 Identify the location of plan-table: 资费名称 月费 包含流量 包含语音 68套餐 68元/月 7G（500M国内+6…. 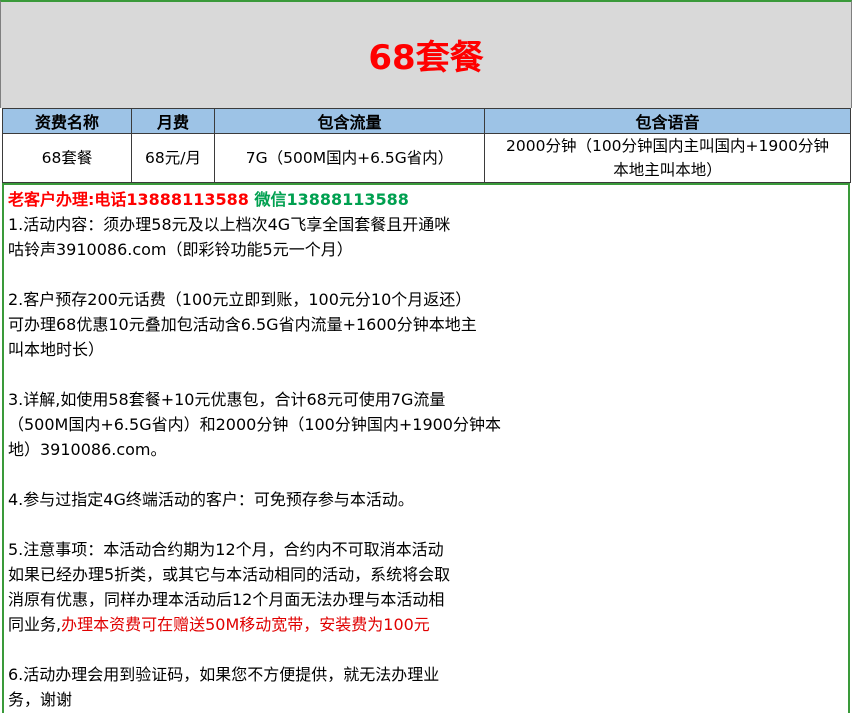
(426, 145).